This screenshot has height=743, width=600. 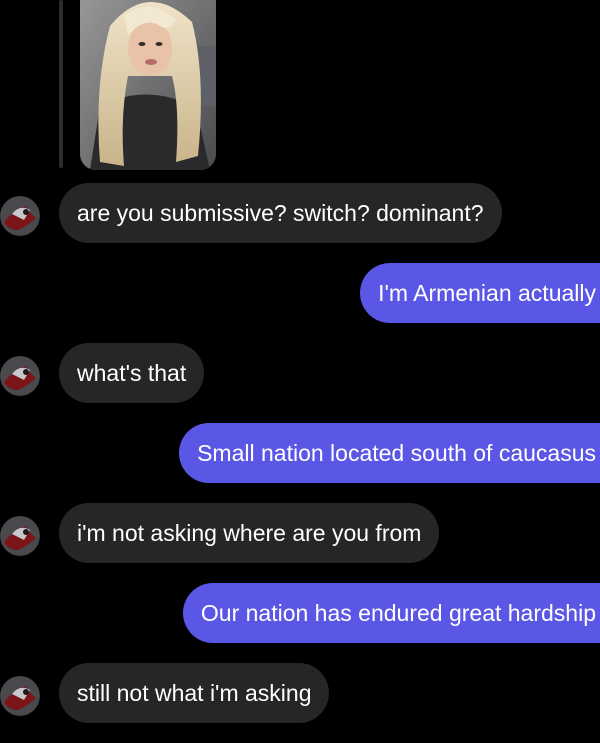 I want to click on message-bubble-outgoing: Small nation located south of caucasus, so click(x=389, y=453).